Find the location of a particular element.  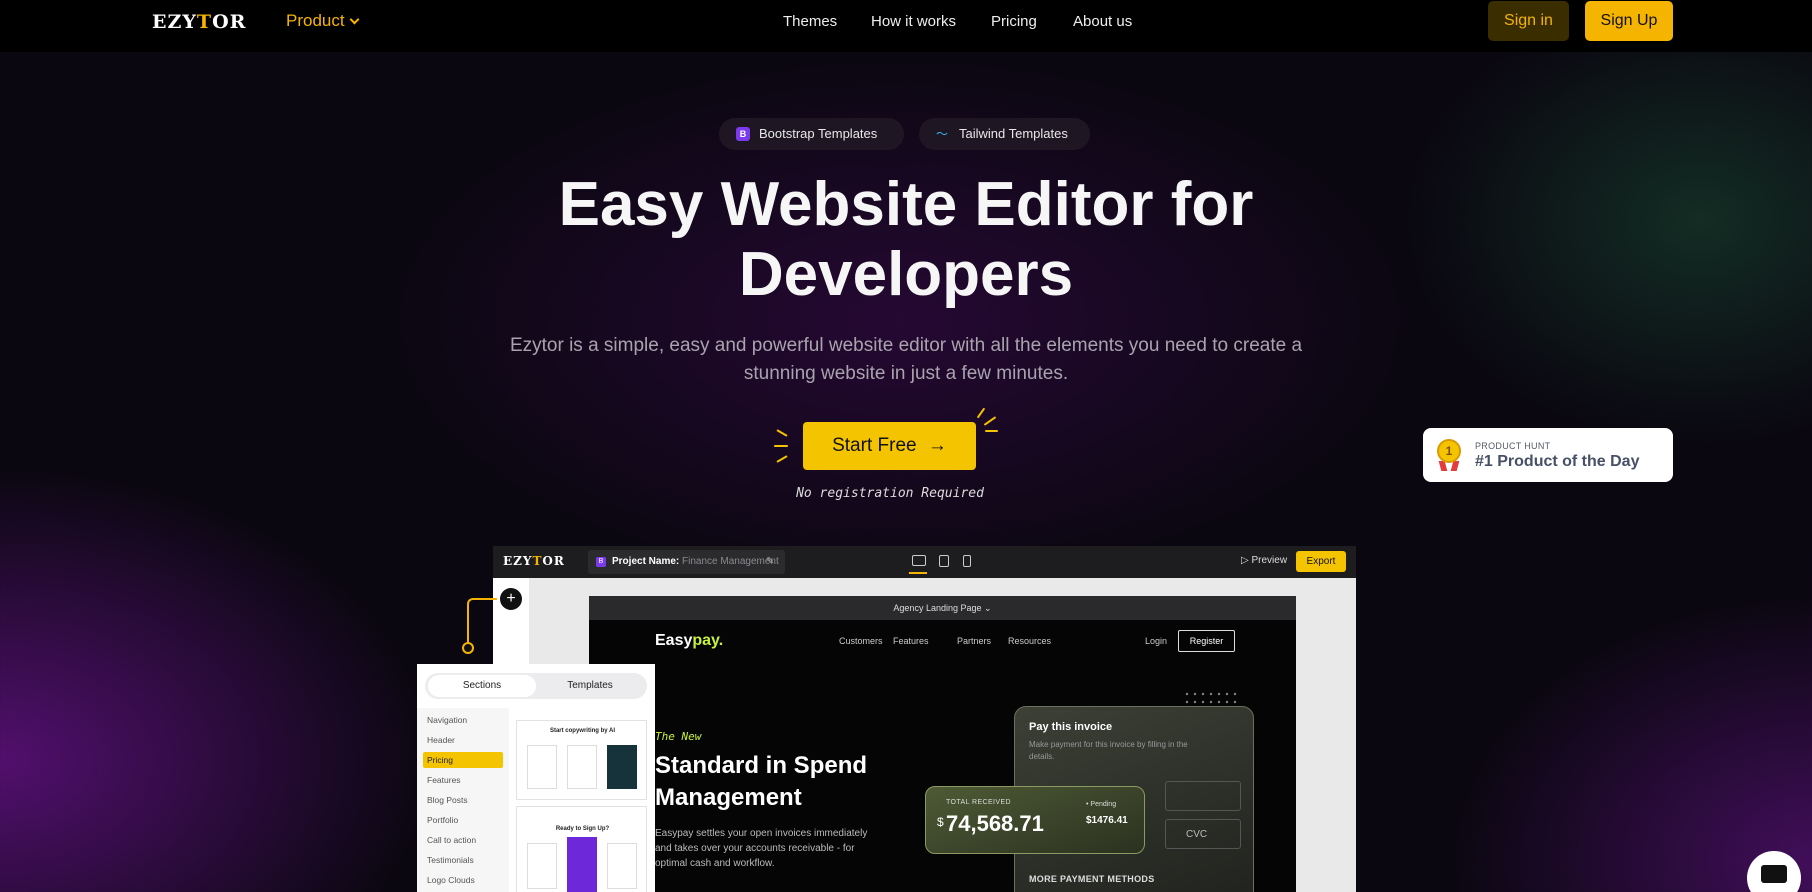

tailwind-icon: 〜 is located at coordinates (942, 134).